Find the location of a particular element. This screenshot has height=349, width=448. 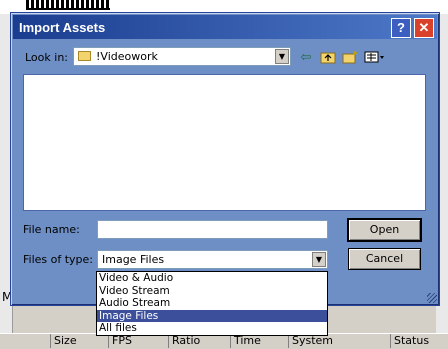

up-folder-icon is located at coordinates (328, 58).